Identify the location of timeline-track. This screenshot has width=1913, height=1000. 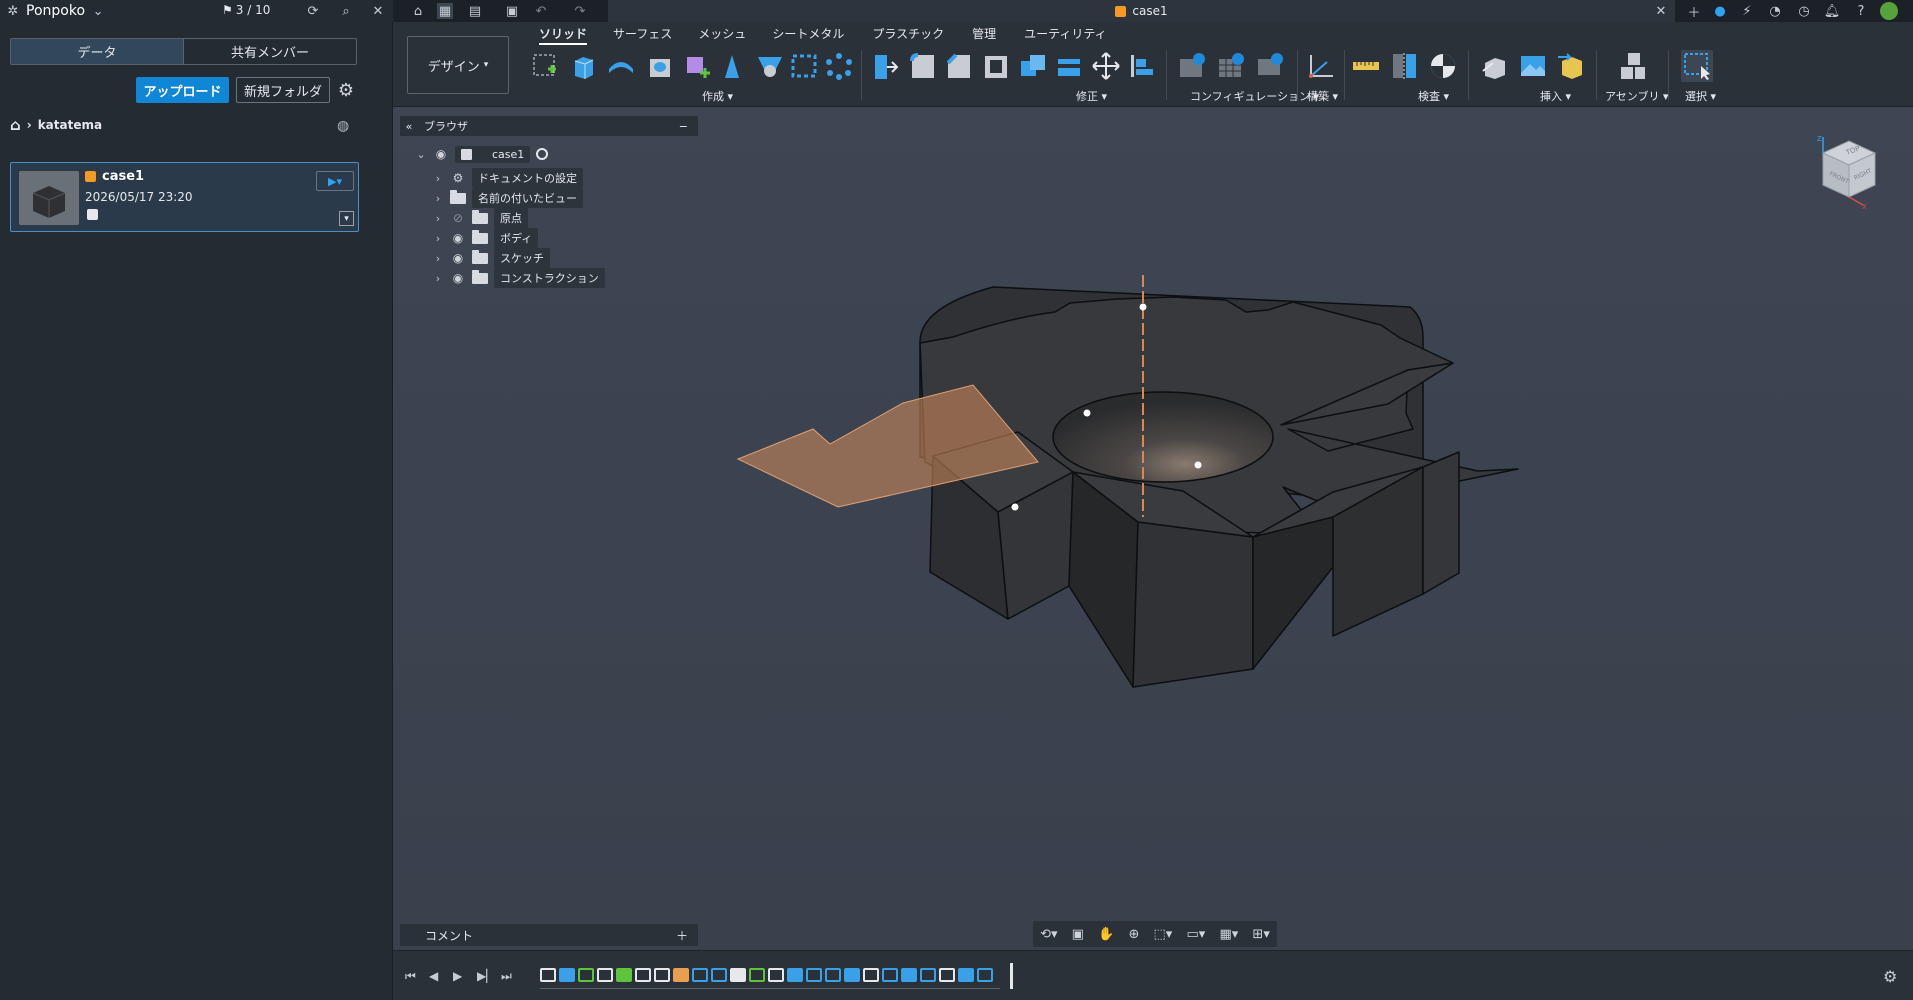
(770, 977).